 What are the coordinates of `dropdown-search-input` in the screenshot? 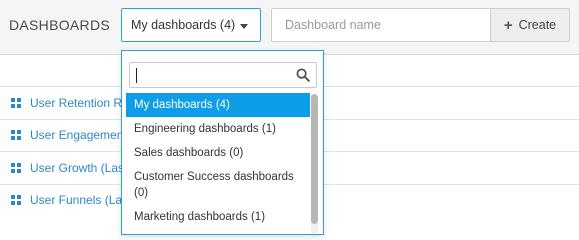 It's located at (223, 75).